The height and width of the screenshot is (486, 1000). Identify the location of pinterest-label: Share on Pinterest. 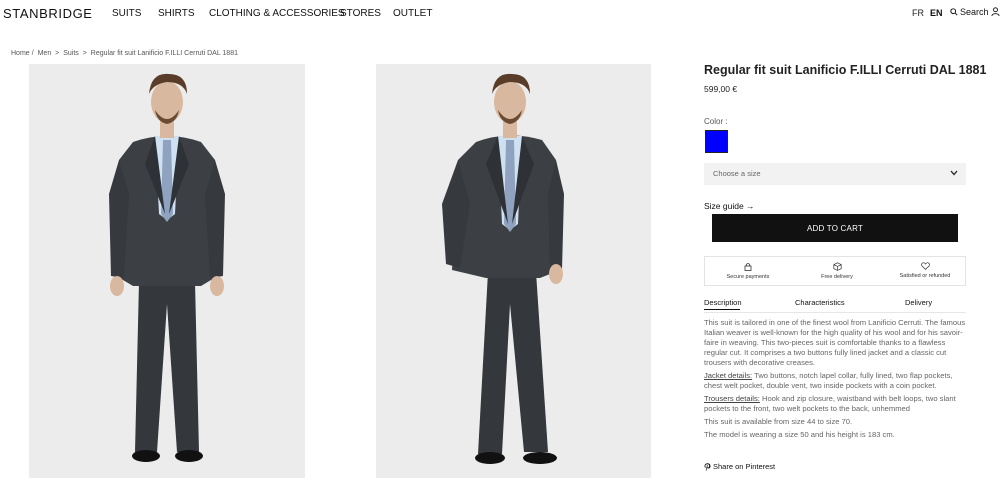
(744, 466).